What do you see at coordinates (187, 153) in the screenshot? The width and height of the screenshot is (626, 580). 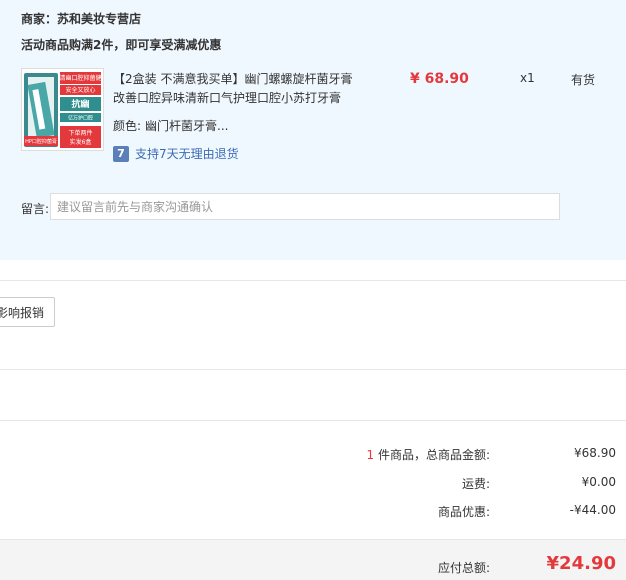 I see `return-policy-text: 支持7天无理由退货` at bounding box center [187, 153].